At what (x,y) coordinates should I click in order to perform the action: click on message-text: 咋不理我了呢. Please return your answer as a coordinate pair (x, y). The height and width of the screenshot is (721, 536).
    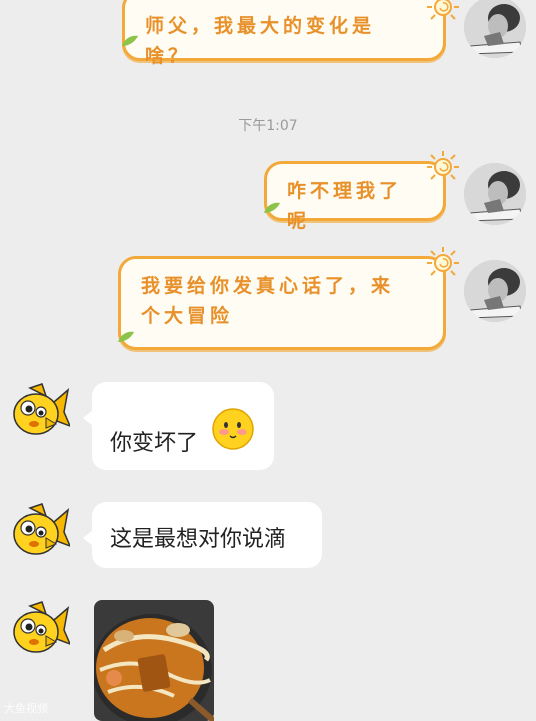
    Looking at the image, I should click on (345, 206).